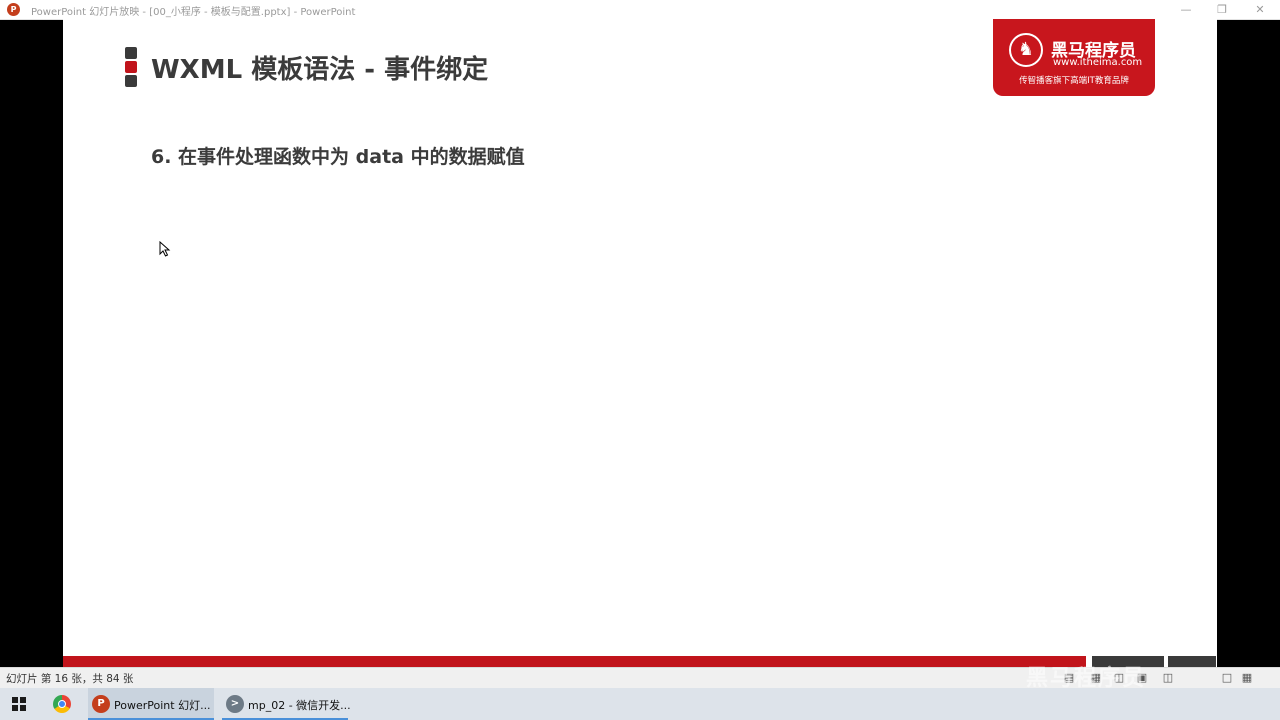 This screenshot has height=720, width=1280. Describe the element at coordinates (1247, 678) in the screenshot. I see `notes-icon: ▦` at that location.